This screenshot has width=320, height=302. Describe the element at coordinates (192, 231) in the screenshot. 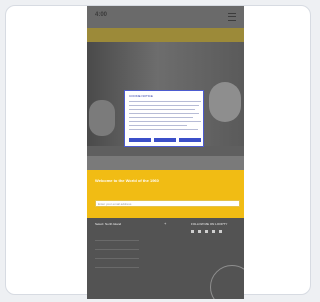

I see `facebook-icon` at that location.